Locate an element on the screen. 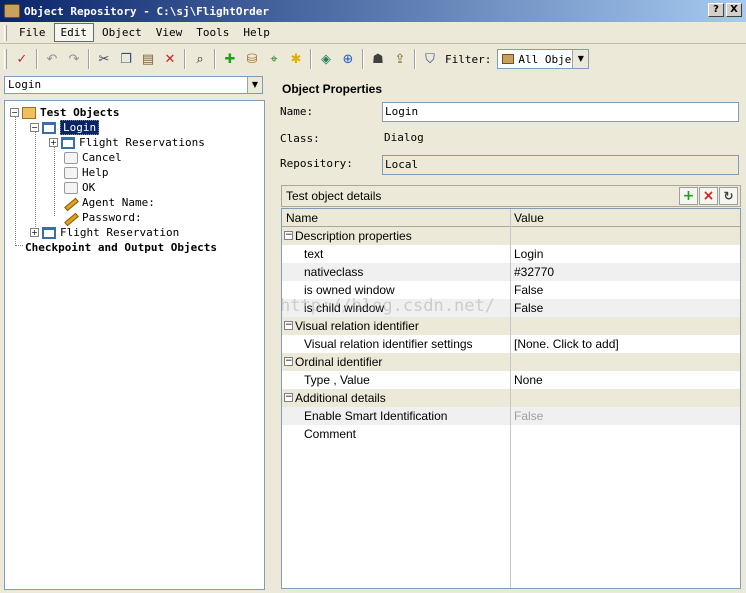 Image resolution: width=746 pixels, height=593 pixels. tree-item-flight-reservation: + Flight Reservation is located at coordinates (104, 232).